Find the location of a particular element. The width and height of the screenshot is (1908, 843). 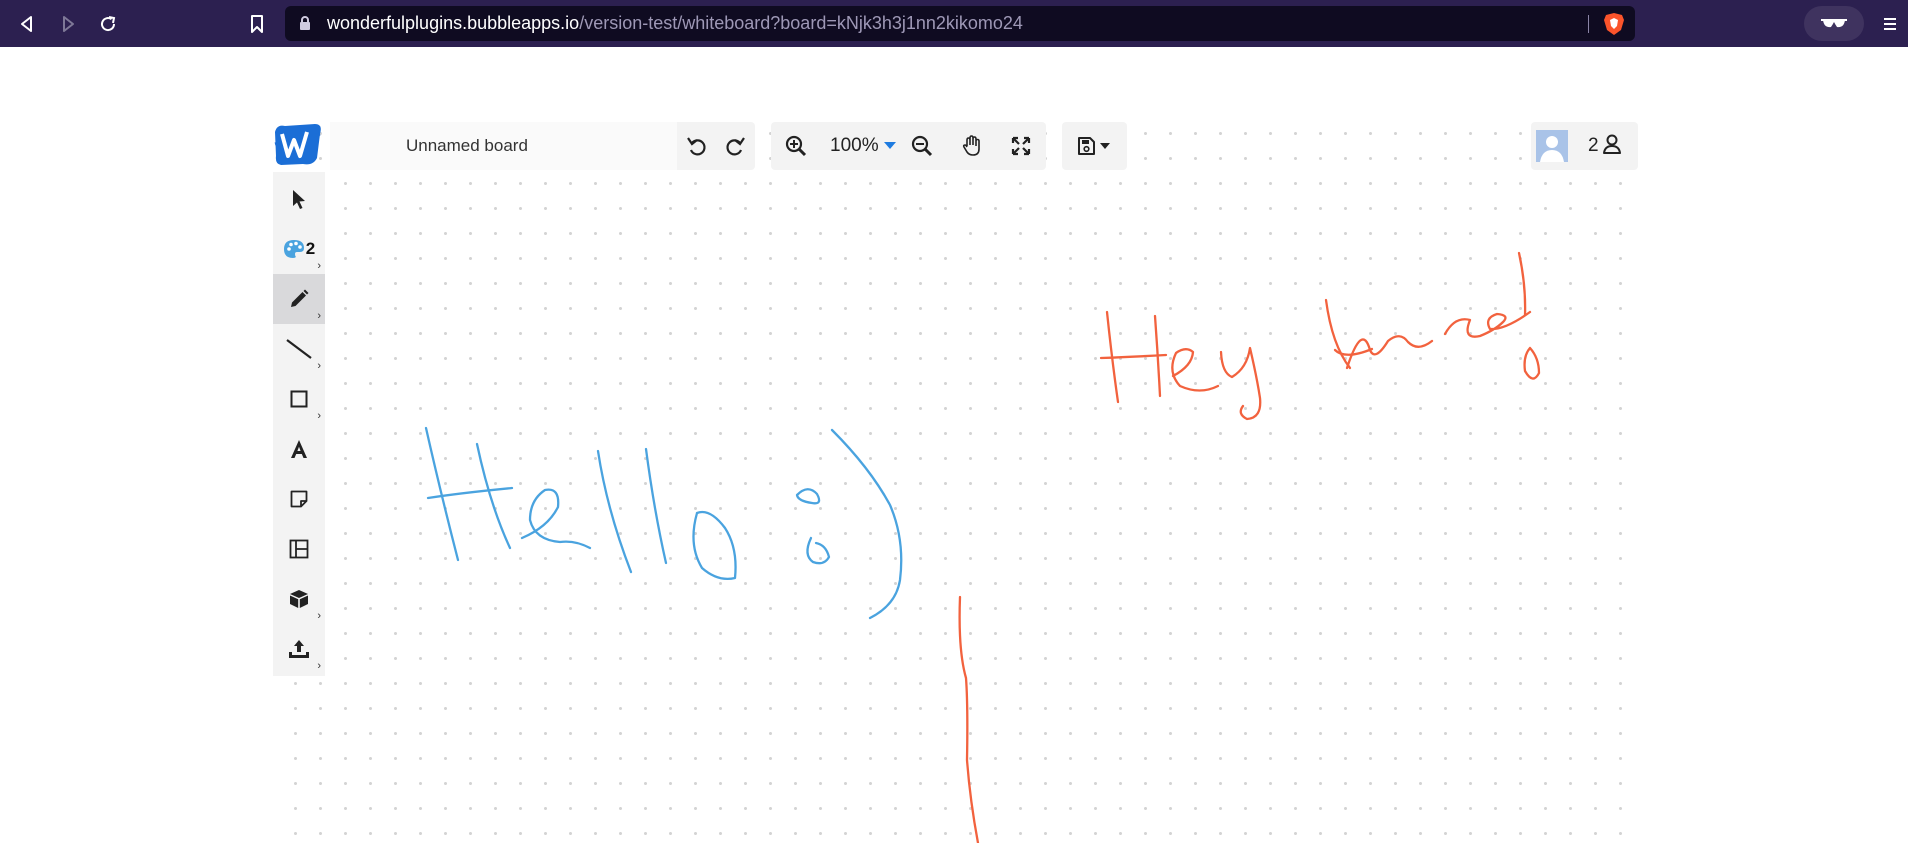

cursor-arrow-icon is located at coordinates (299, 199).